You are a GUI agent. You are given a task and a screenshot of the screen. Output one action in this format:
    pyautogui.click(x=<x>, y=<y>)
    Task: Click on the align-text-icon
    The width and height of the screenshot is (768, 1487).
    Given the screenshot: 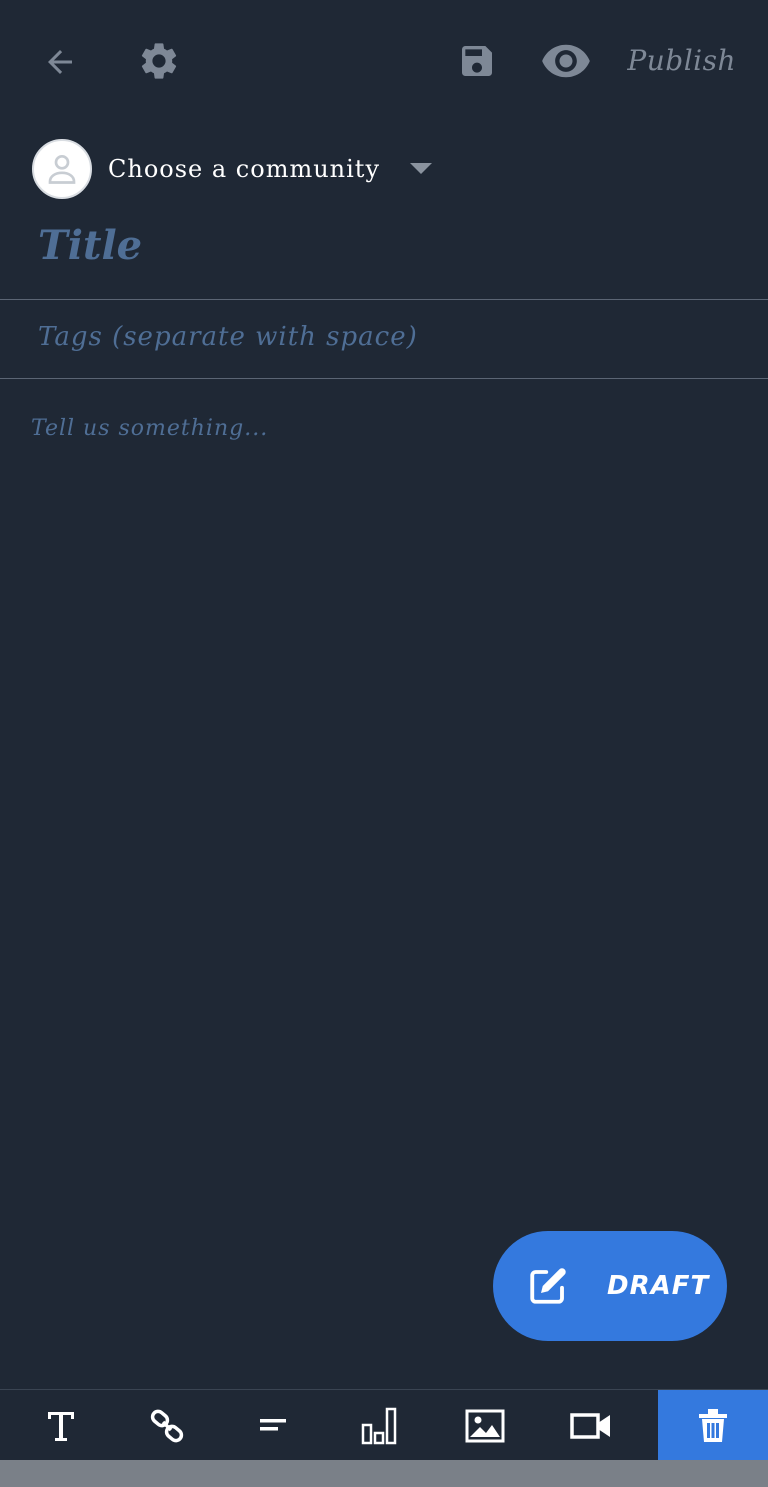 What is the action you would take?
    pyautogui.click(x=273, y=1424)
    